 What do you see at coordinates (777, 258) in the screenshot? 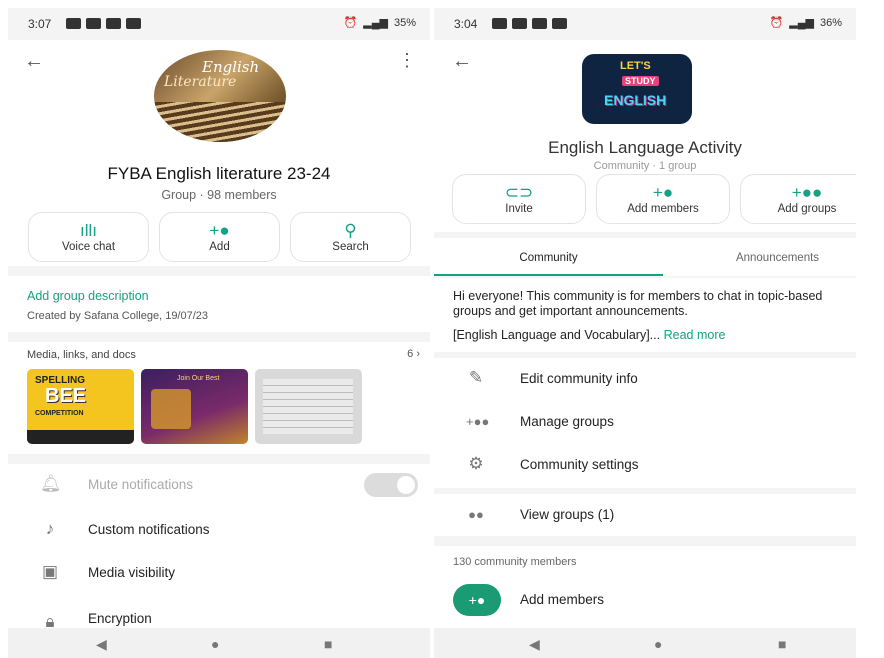
I see `tab-announcements-label: Announcements` at bounding box center [777, 258].